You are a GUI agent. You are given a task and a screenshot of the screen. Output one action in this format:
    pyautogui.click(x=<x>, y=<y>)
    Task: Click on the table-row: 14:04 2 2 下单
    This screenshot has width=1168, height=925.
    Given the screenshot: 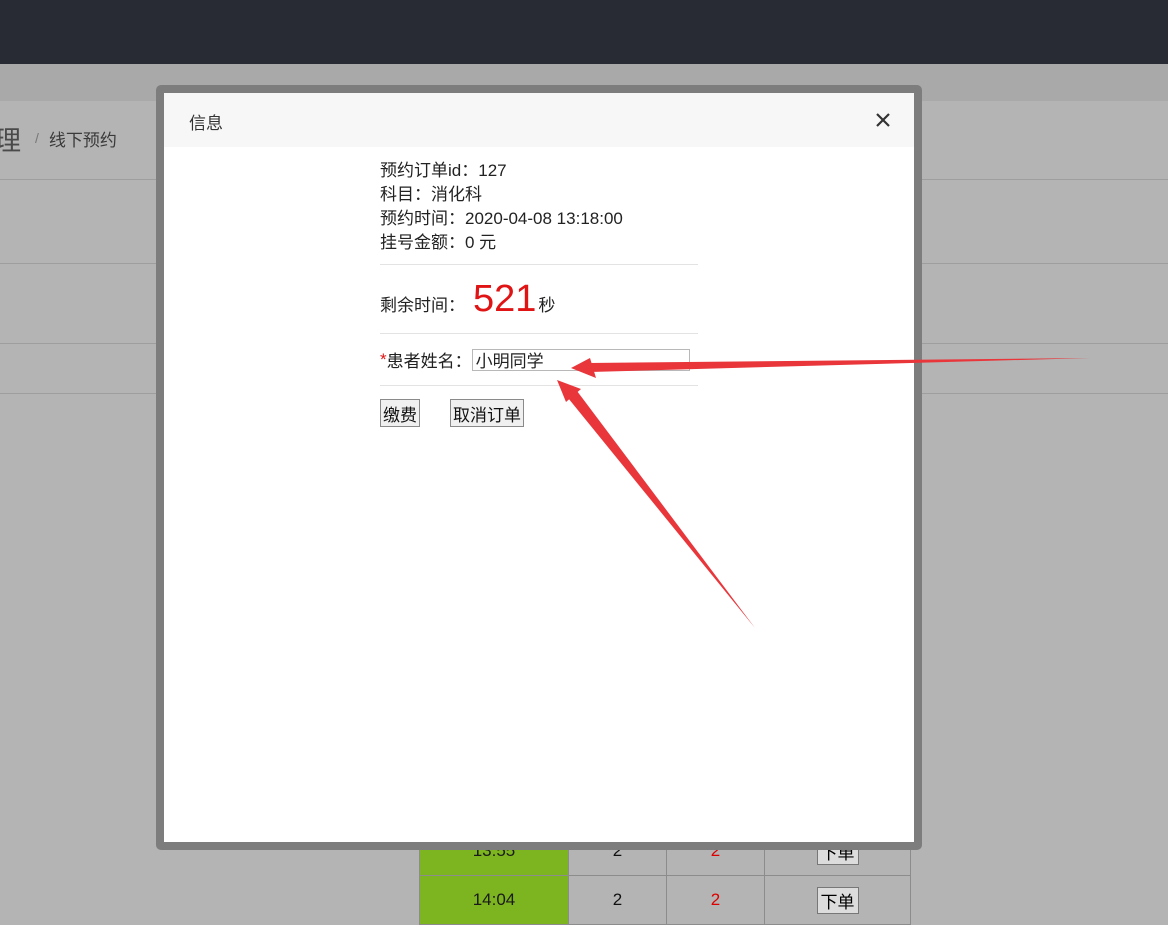 What is the action you would take?
    pyautogui.click(x=665, y=900)
    